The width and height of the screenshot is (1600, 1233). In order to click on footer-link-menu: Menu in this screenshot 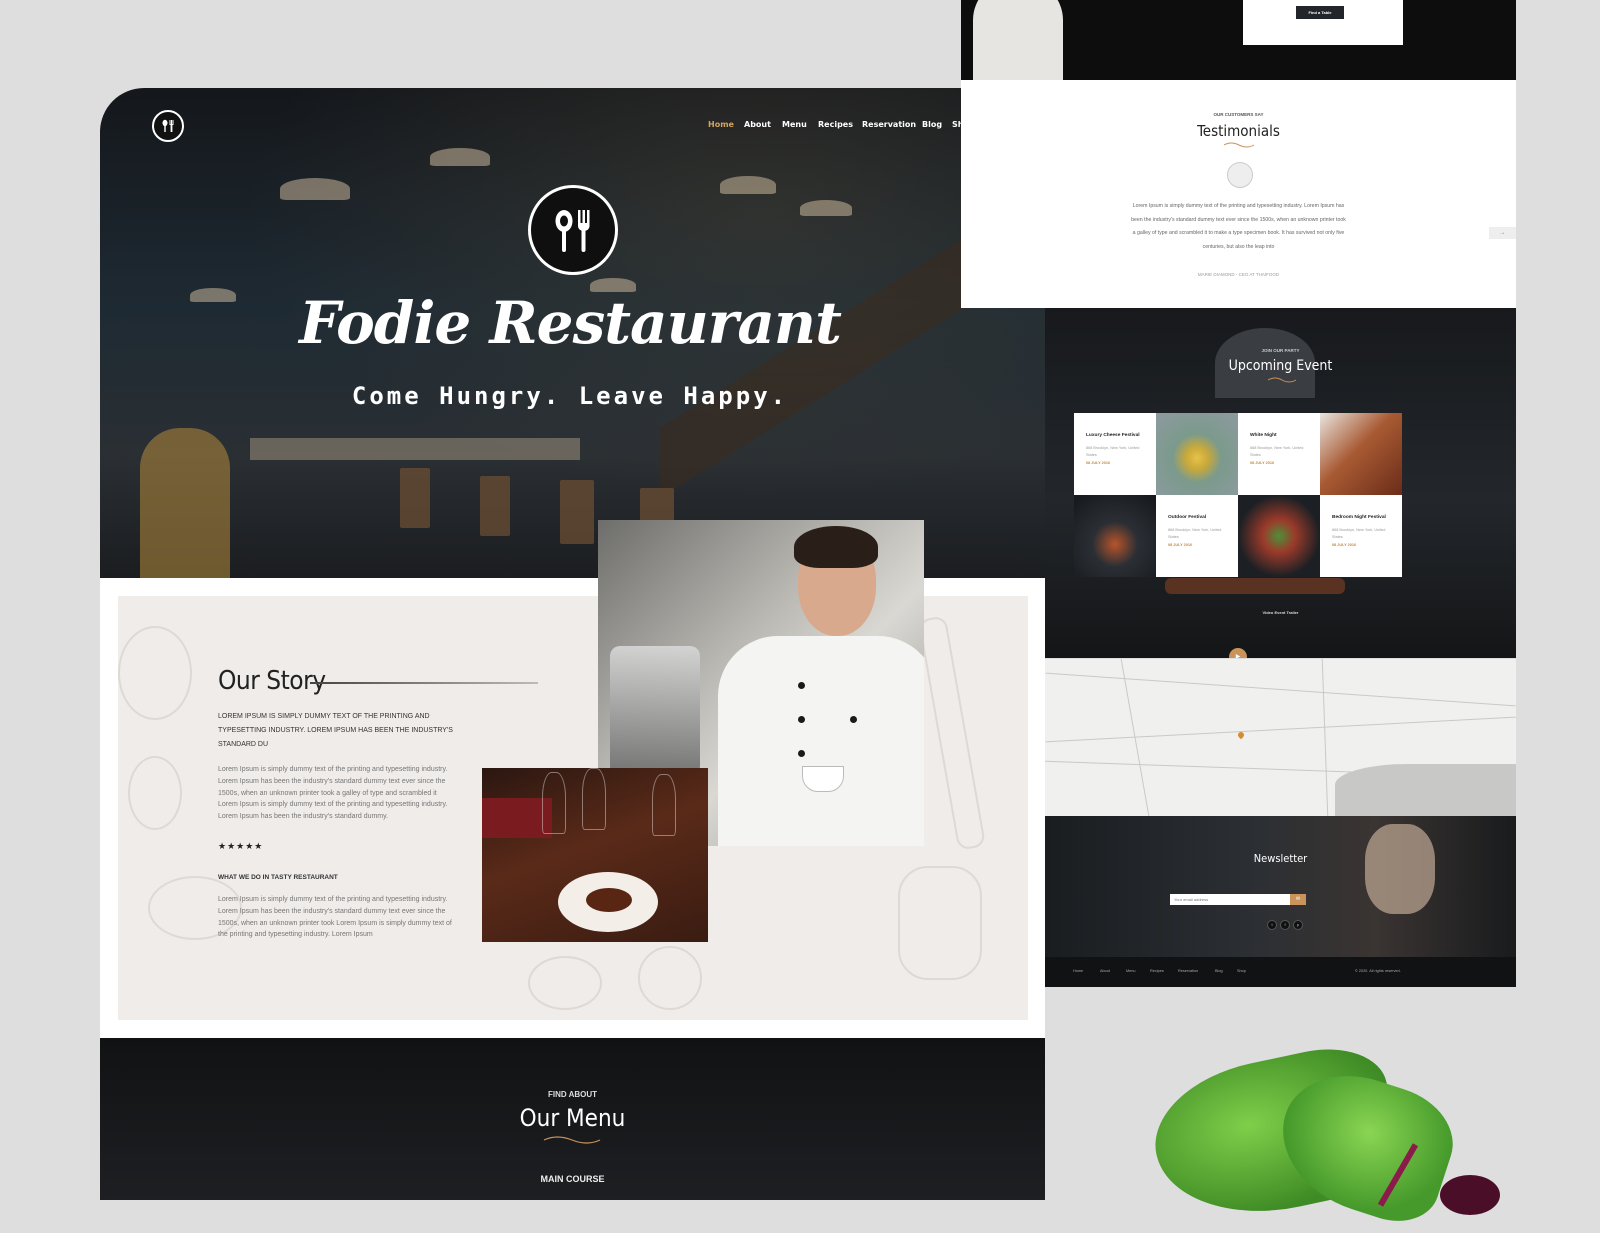, I will do `click(1131, 971)`.